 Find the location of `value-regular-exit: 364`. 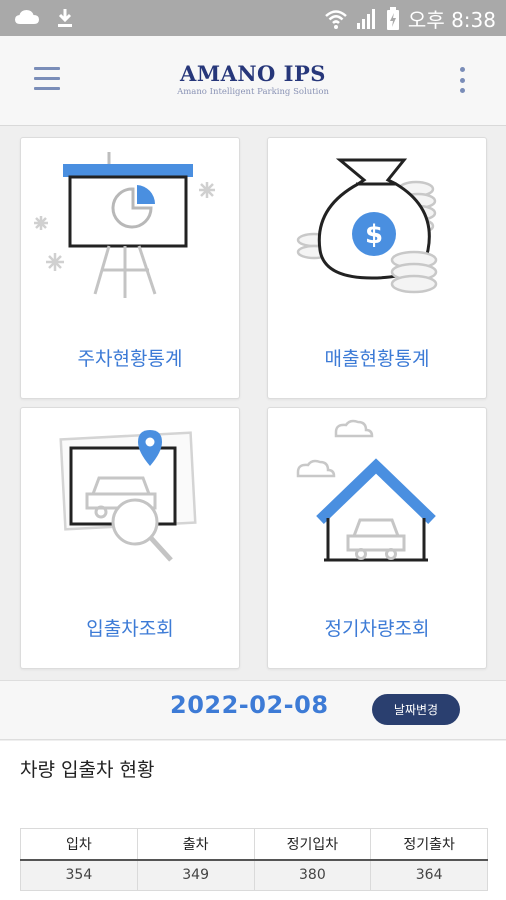

value-regular-exit: 364 is located at coordinates (429, 875).